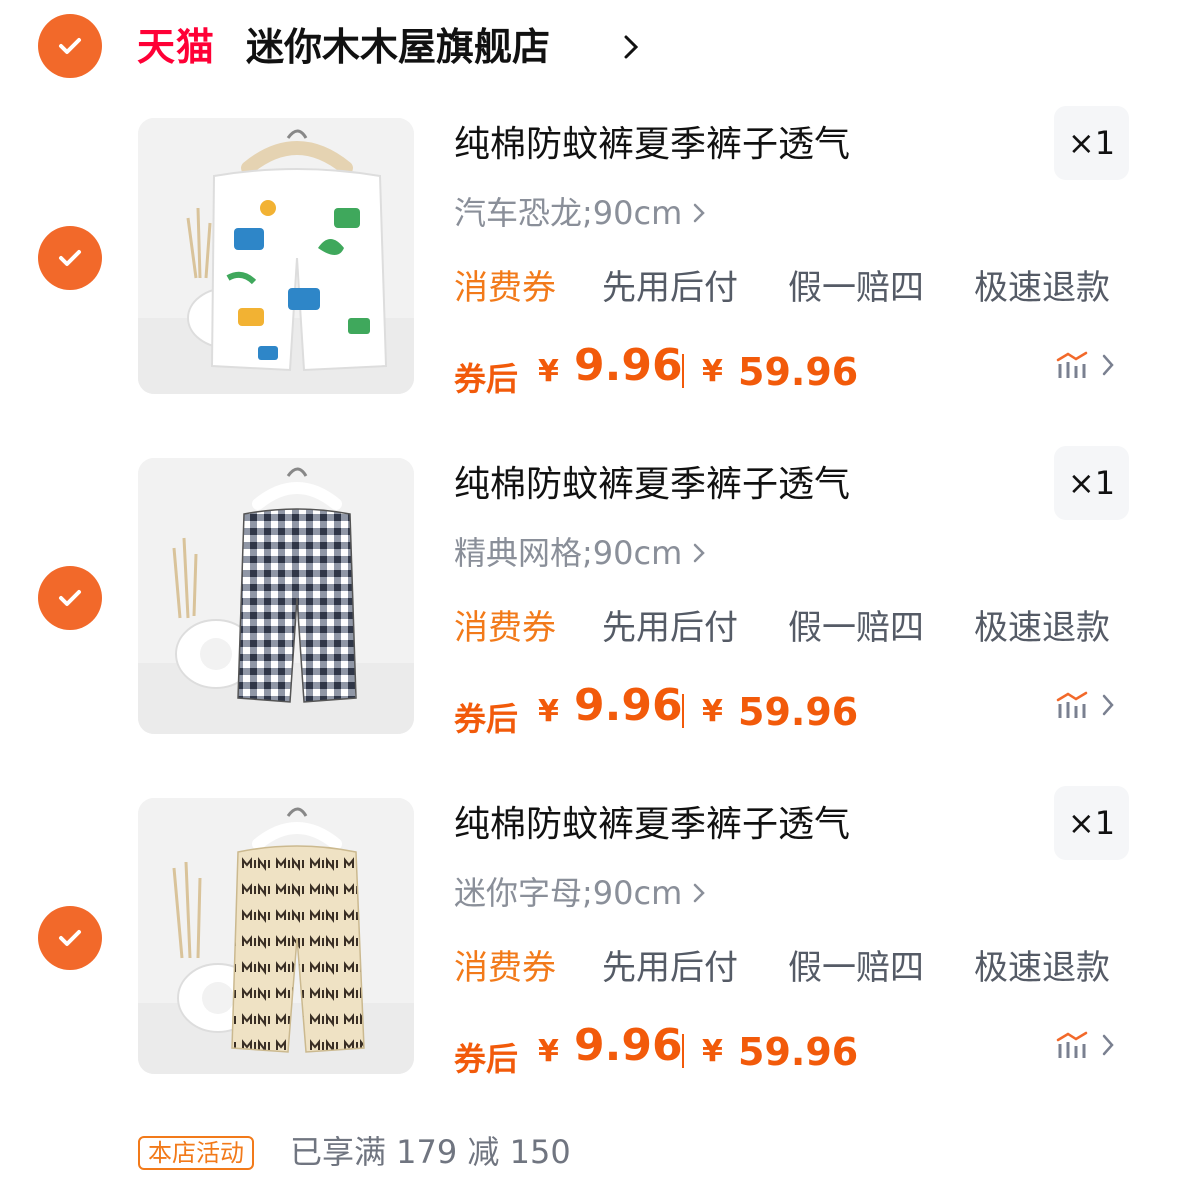  I want to click on product-photo-letter-pants, so click(276, 936).